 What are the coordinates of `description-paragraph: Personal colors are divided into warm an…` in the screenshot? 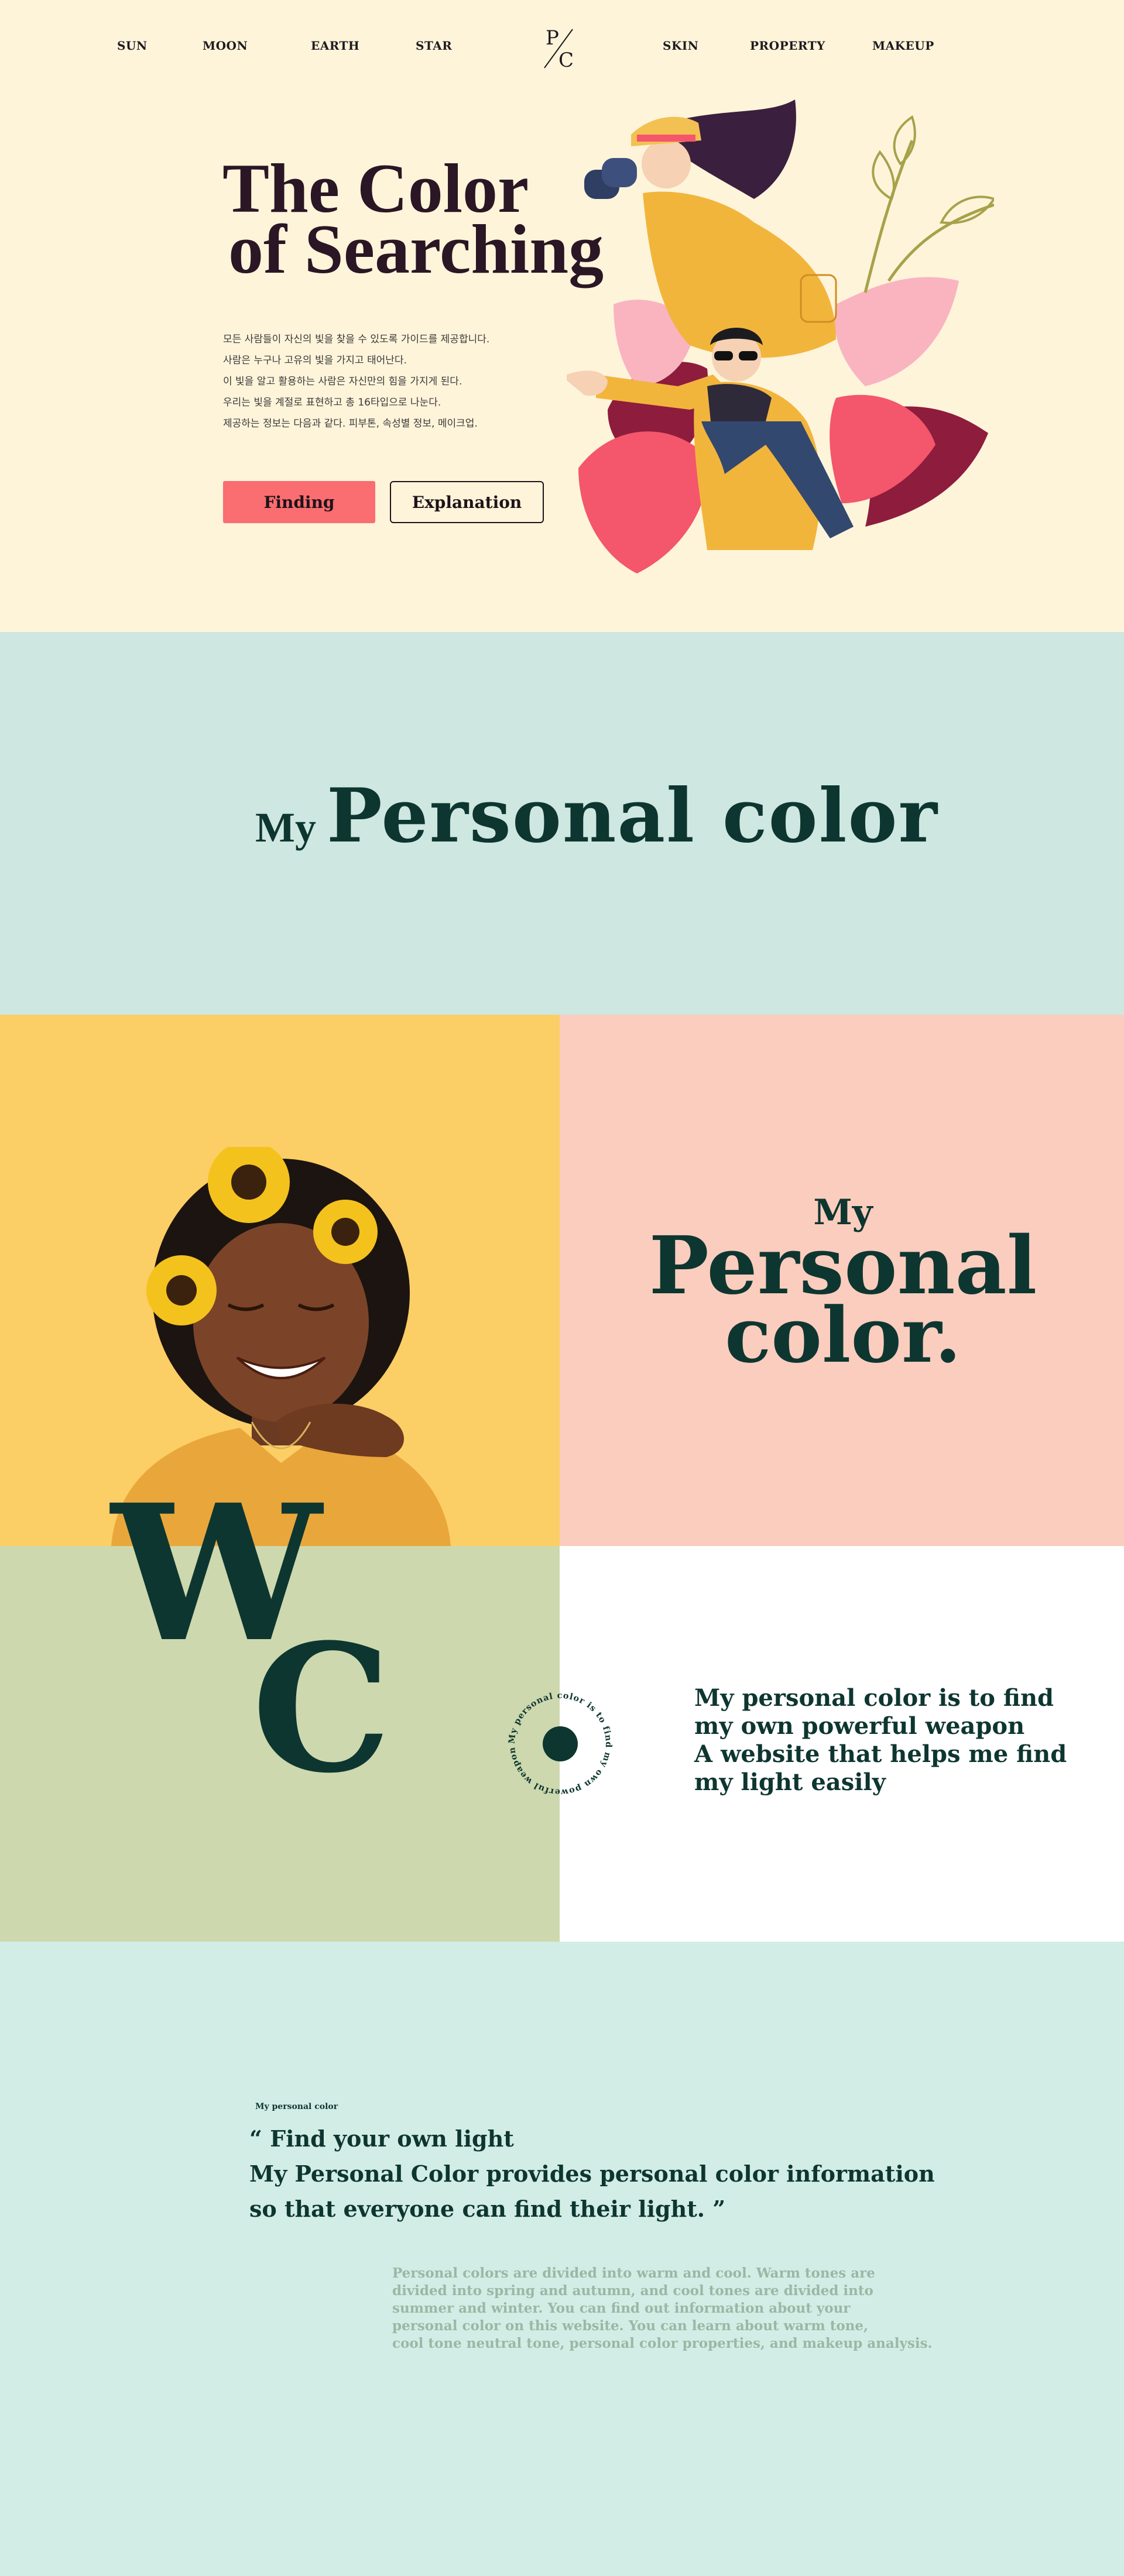 It's located at (662, 2308).